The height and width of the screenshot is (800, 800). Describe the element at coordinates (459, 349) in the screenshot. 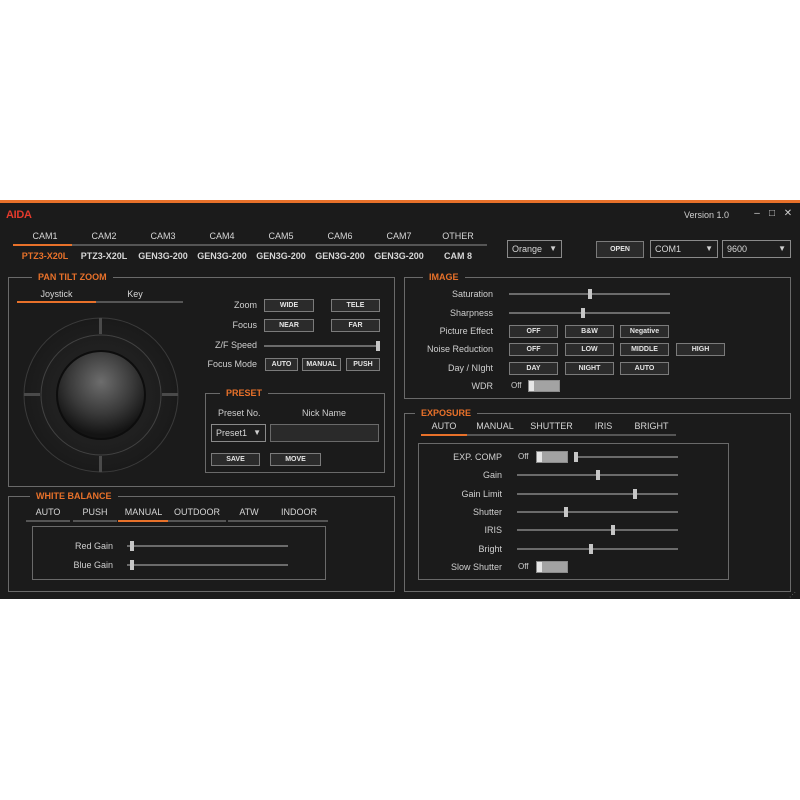

I see `noise-reduction-label: Noise Reduction` at that location.